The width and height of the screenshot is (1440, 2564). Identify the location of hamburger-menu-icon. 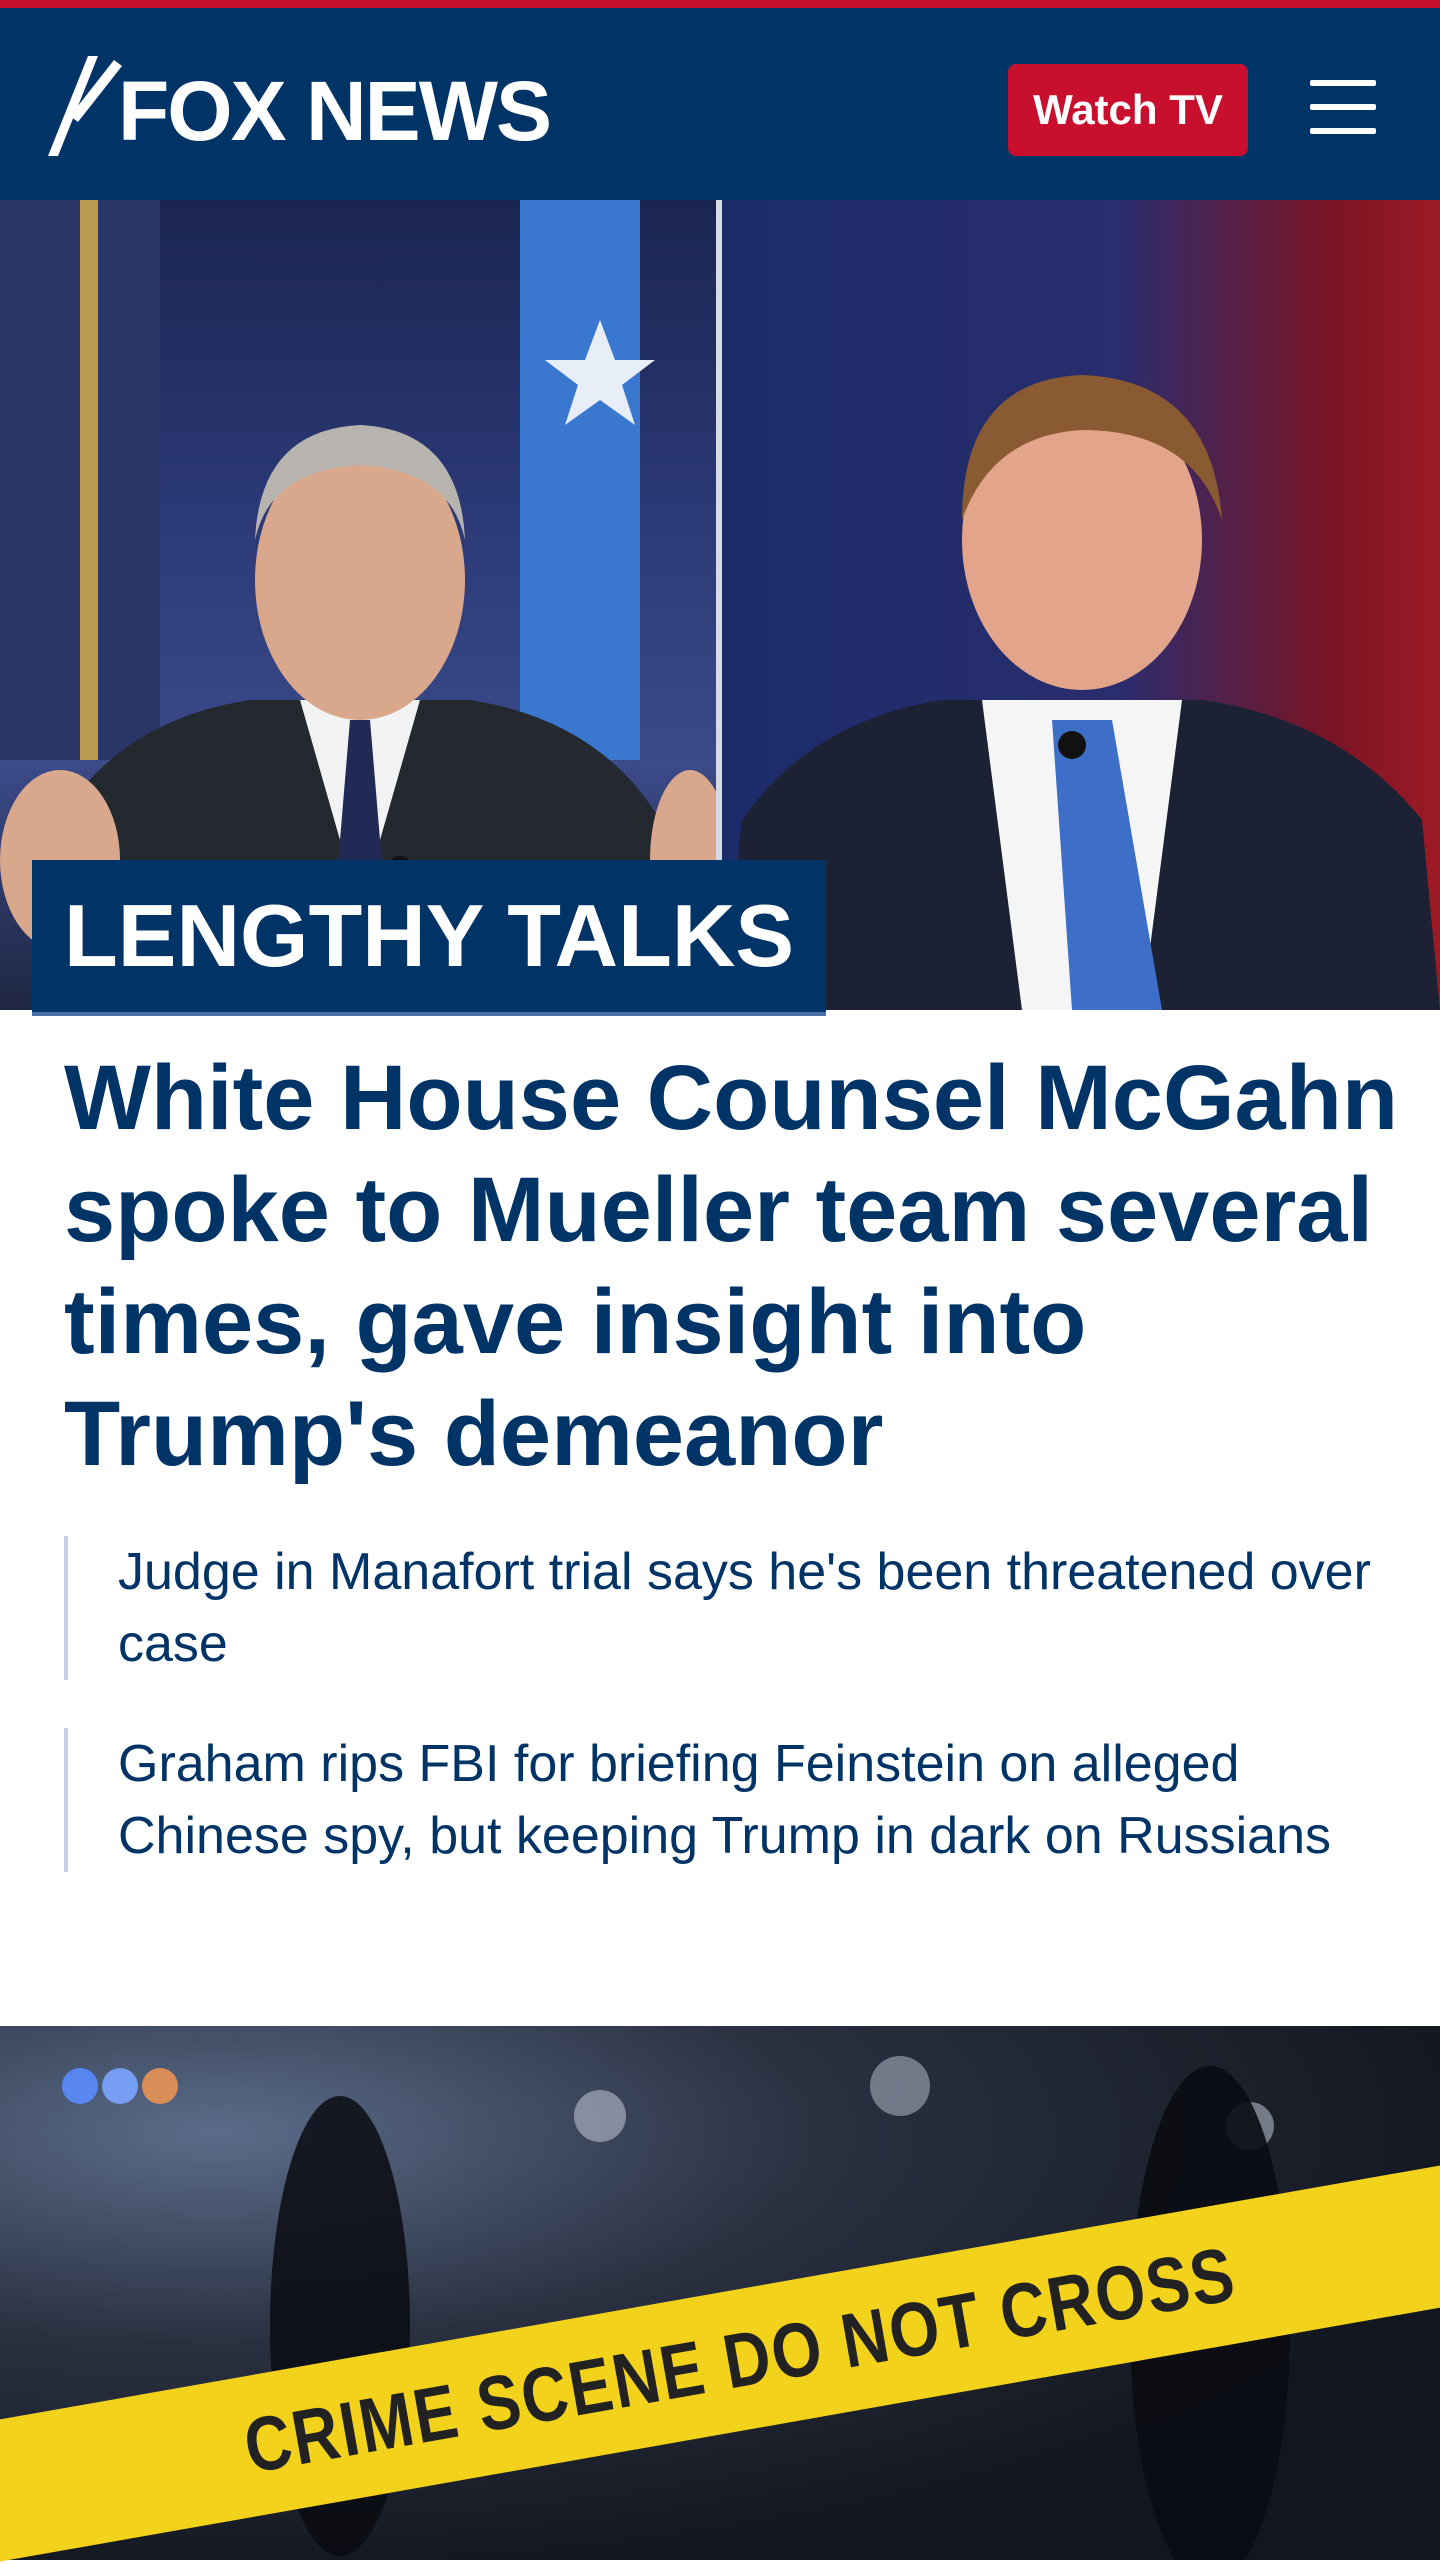
(1343, 107).